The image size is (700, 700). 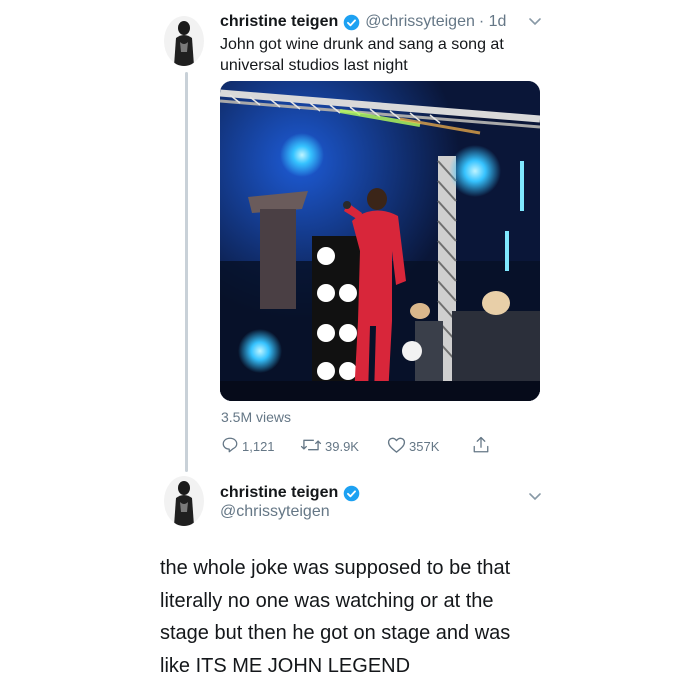 I want to click on tweet-text-line: literally no one was watching or at the, so click(x=327, y=600).